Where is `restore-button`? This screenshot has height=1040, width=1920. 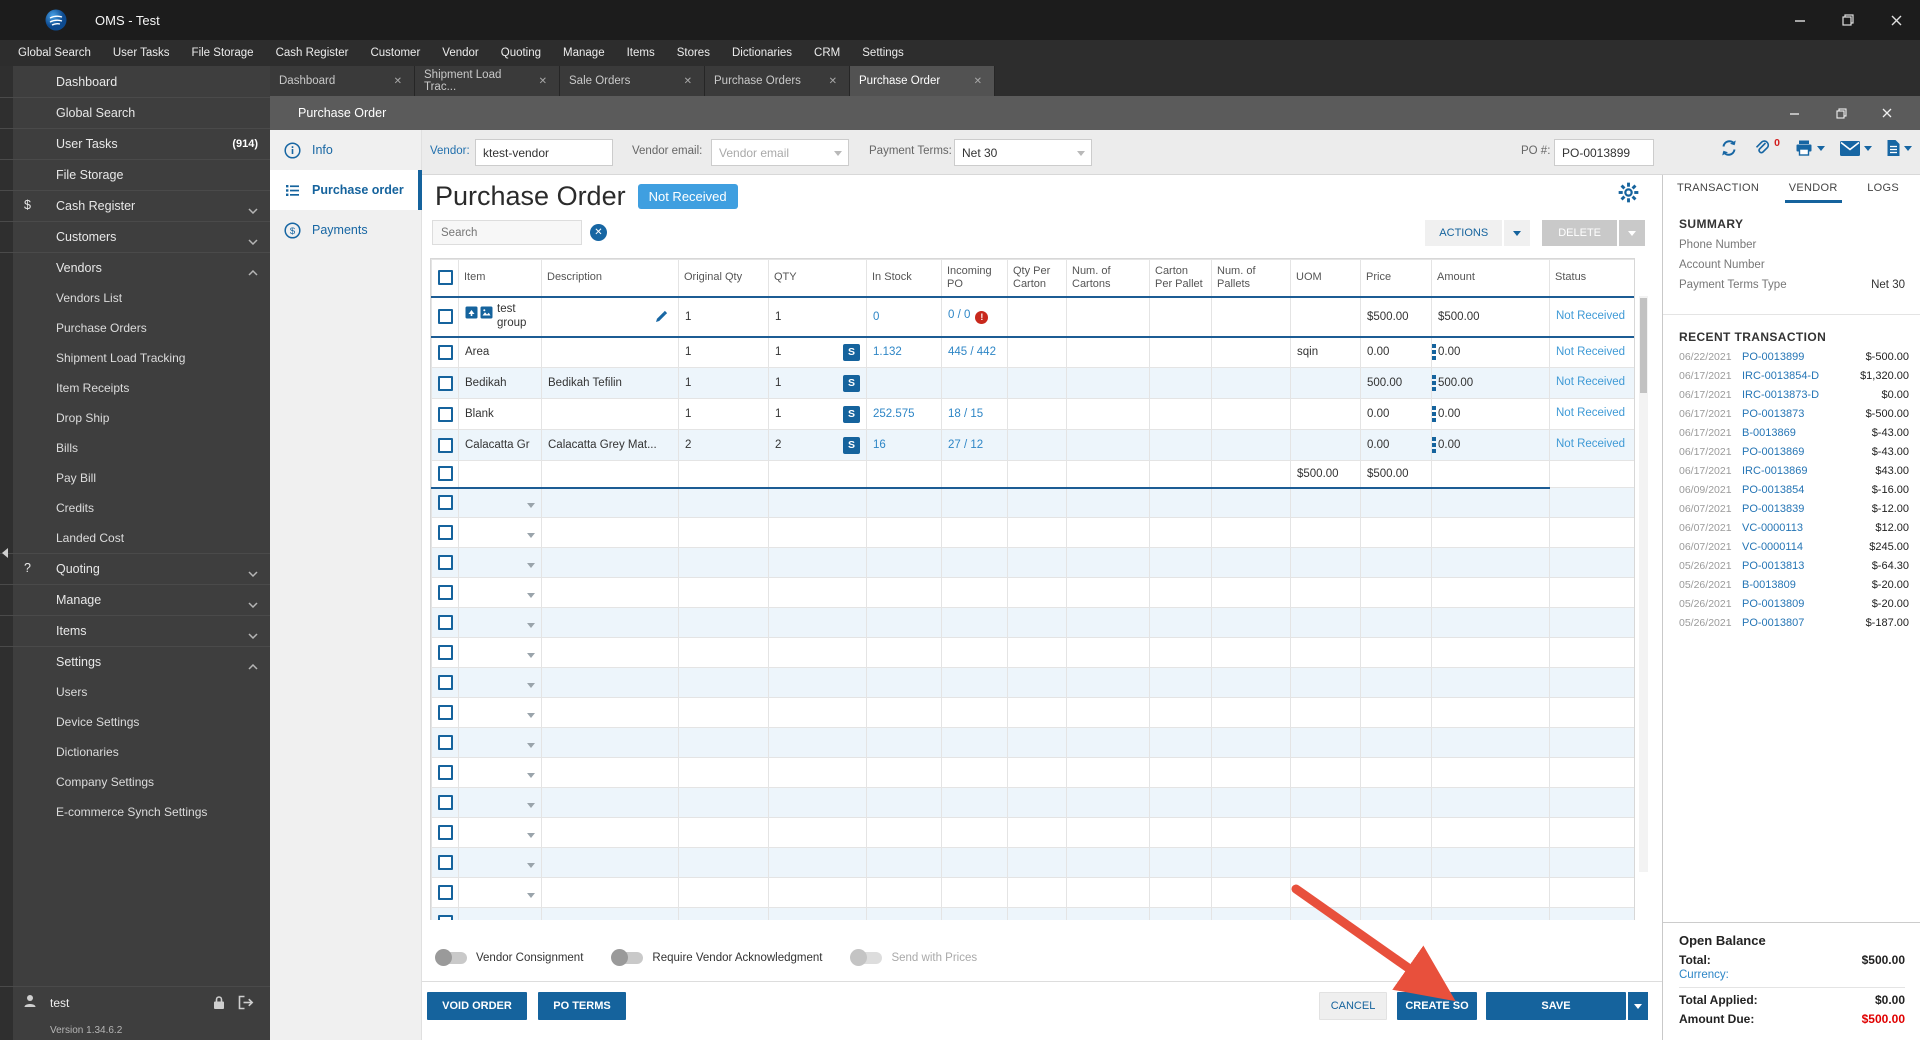 restore-button is located at coordinates (1848, 20).